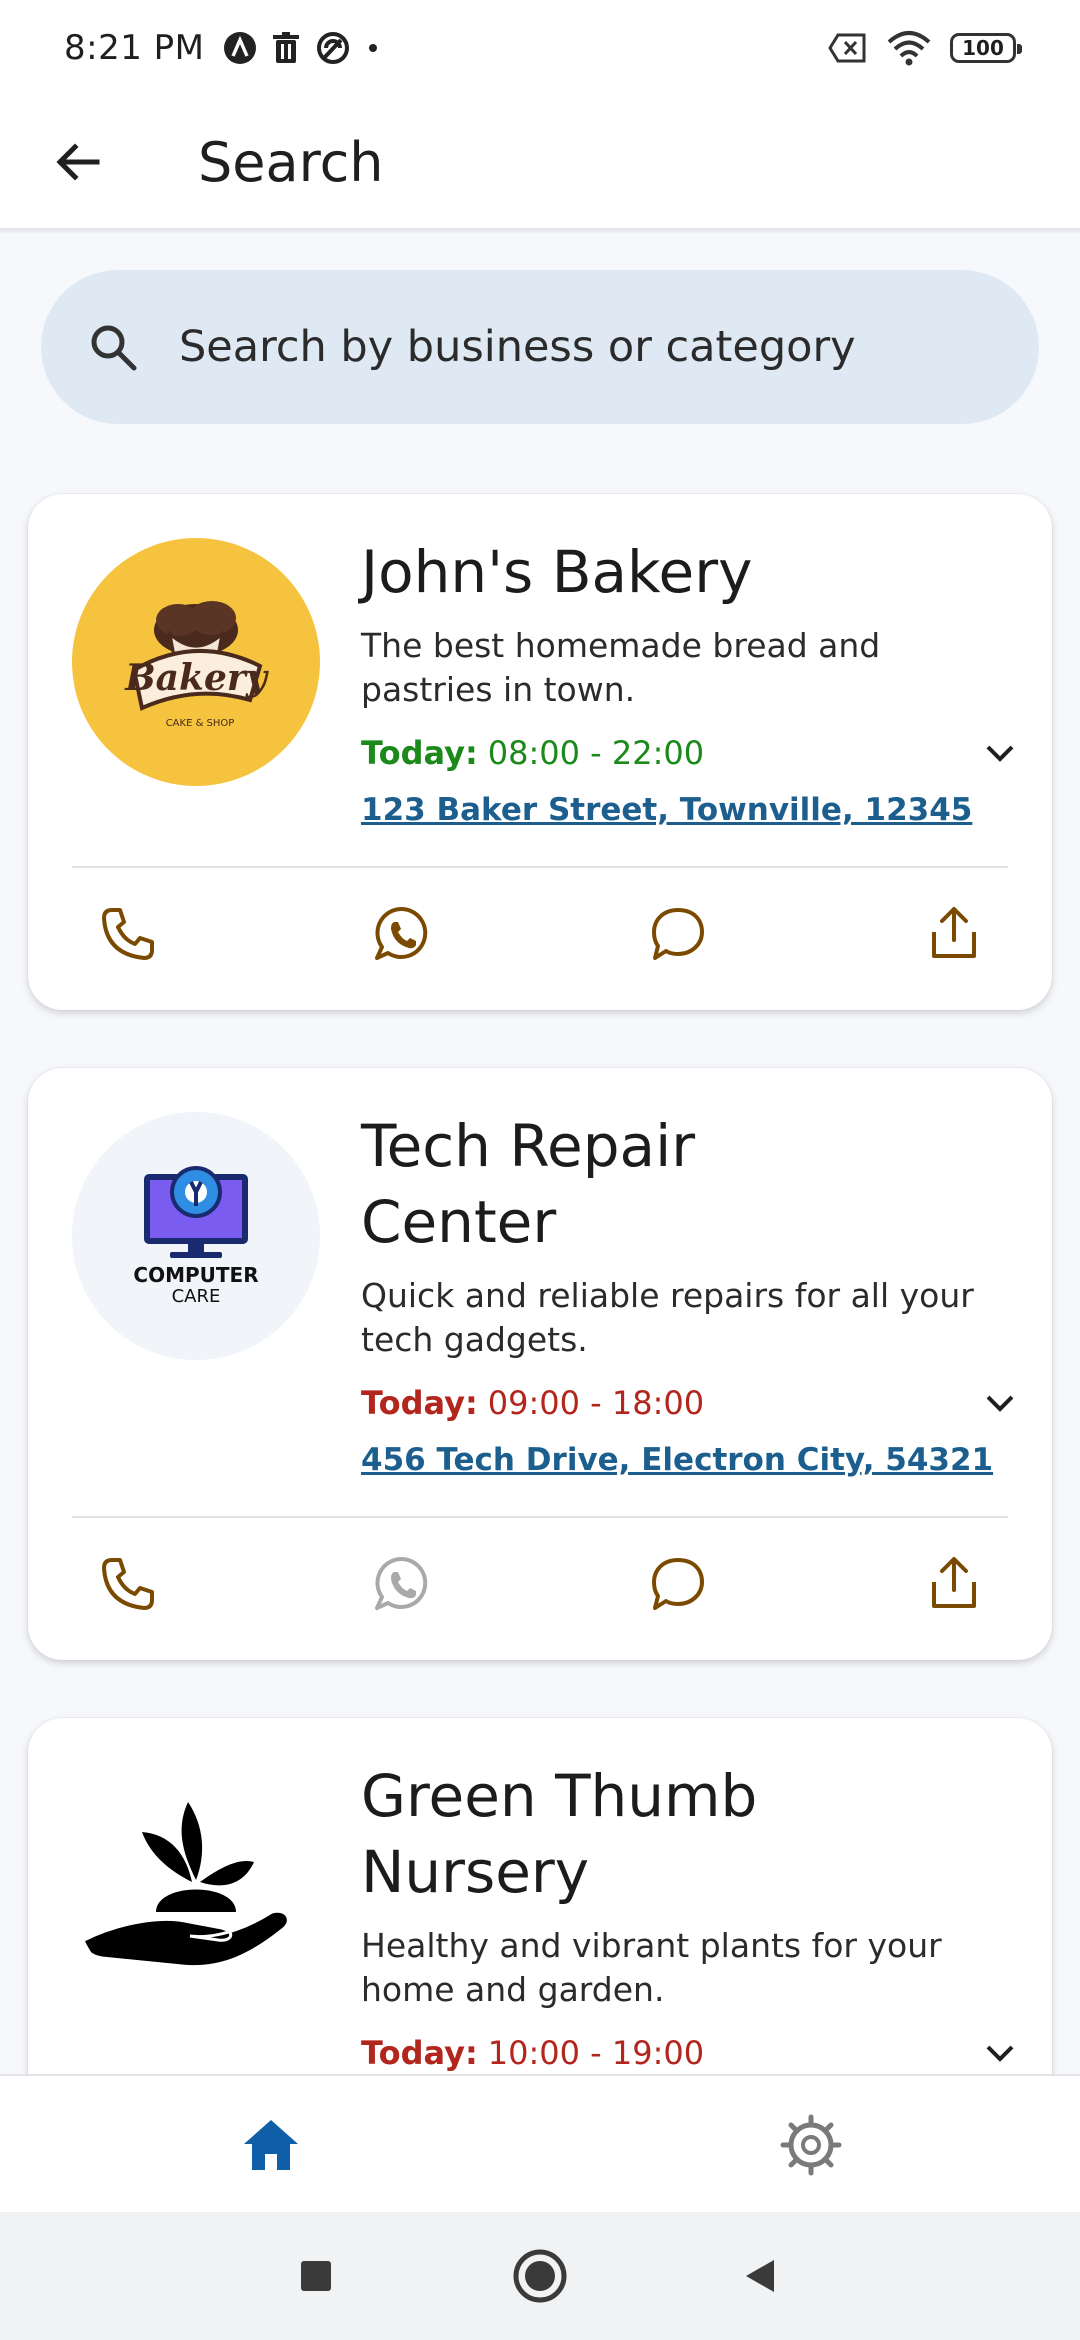  I want to click on computer-care-logo-graphic: COMPUTER CARE, so click(196, 1236).